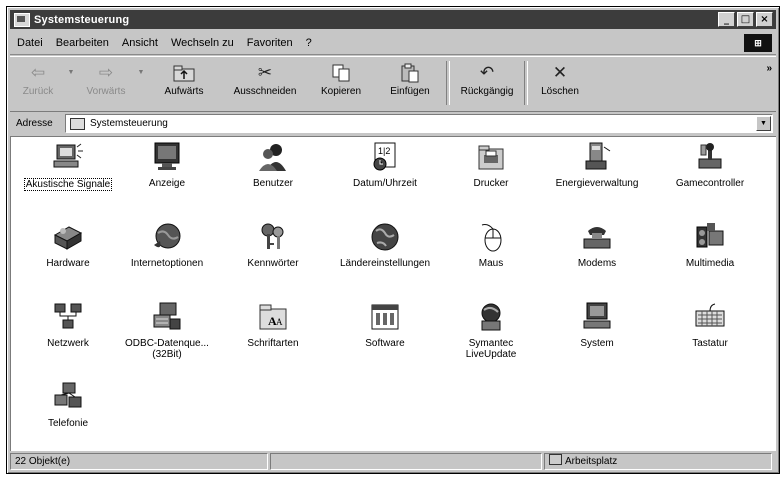 This screenshot has height=479, width=784. Describe the element at coordinates (265, 85) in the screenshot. I see `cut-button: ✂ Ausschneiden` at that location.